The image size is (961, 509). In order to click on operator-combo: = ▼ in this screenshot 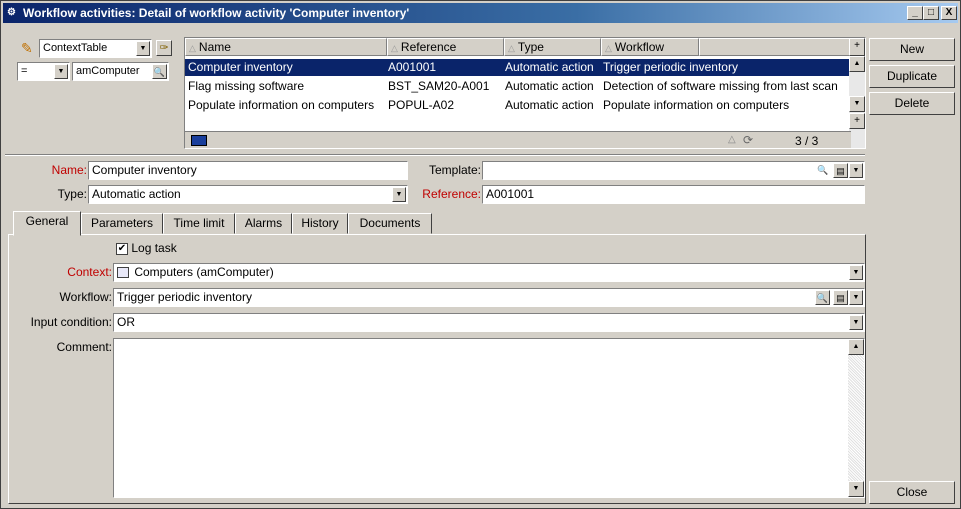, I will do `click(43, 71)`.